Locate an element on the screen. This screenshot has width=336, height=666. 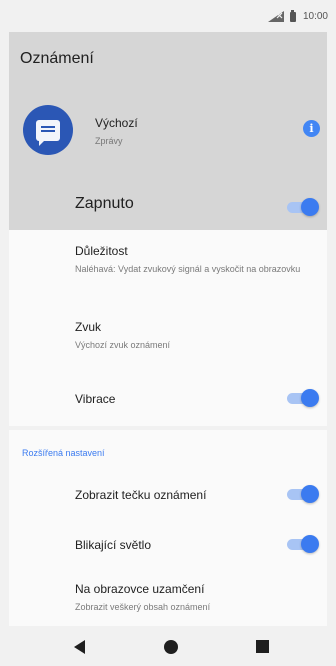
lockscreen-title: Na obrazovce uzamčení is located at coordinates (140, 589).